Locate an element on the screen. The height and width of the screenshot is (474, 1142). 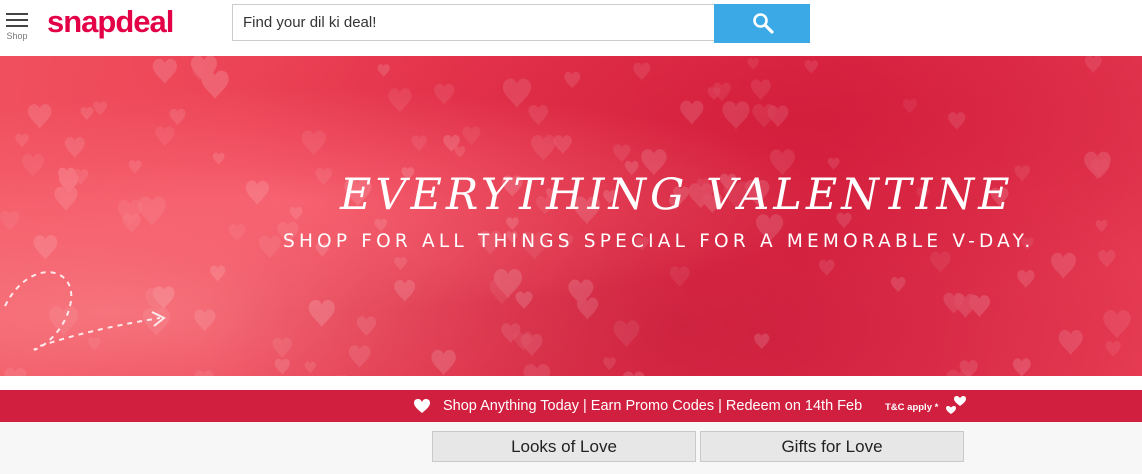
search-bar is located at coordinates (521, 23).